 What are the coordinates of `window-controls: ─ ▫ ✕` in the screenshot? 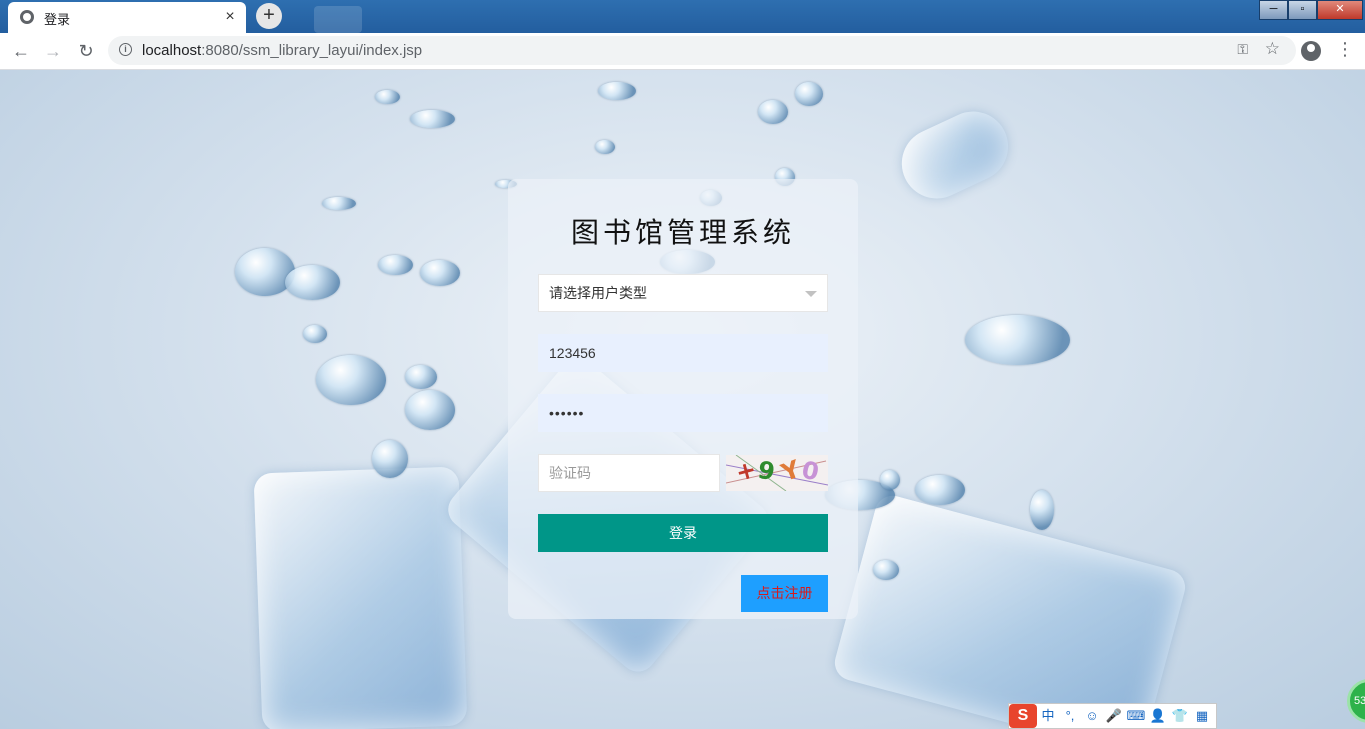 It's located at (1311, 10).